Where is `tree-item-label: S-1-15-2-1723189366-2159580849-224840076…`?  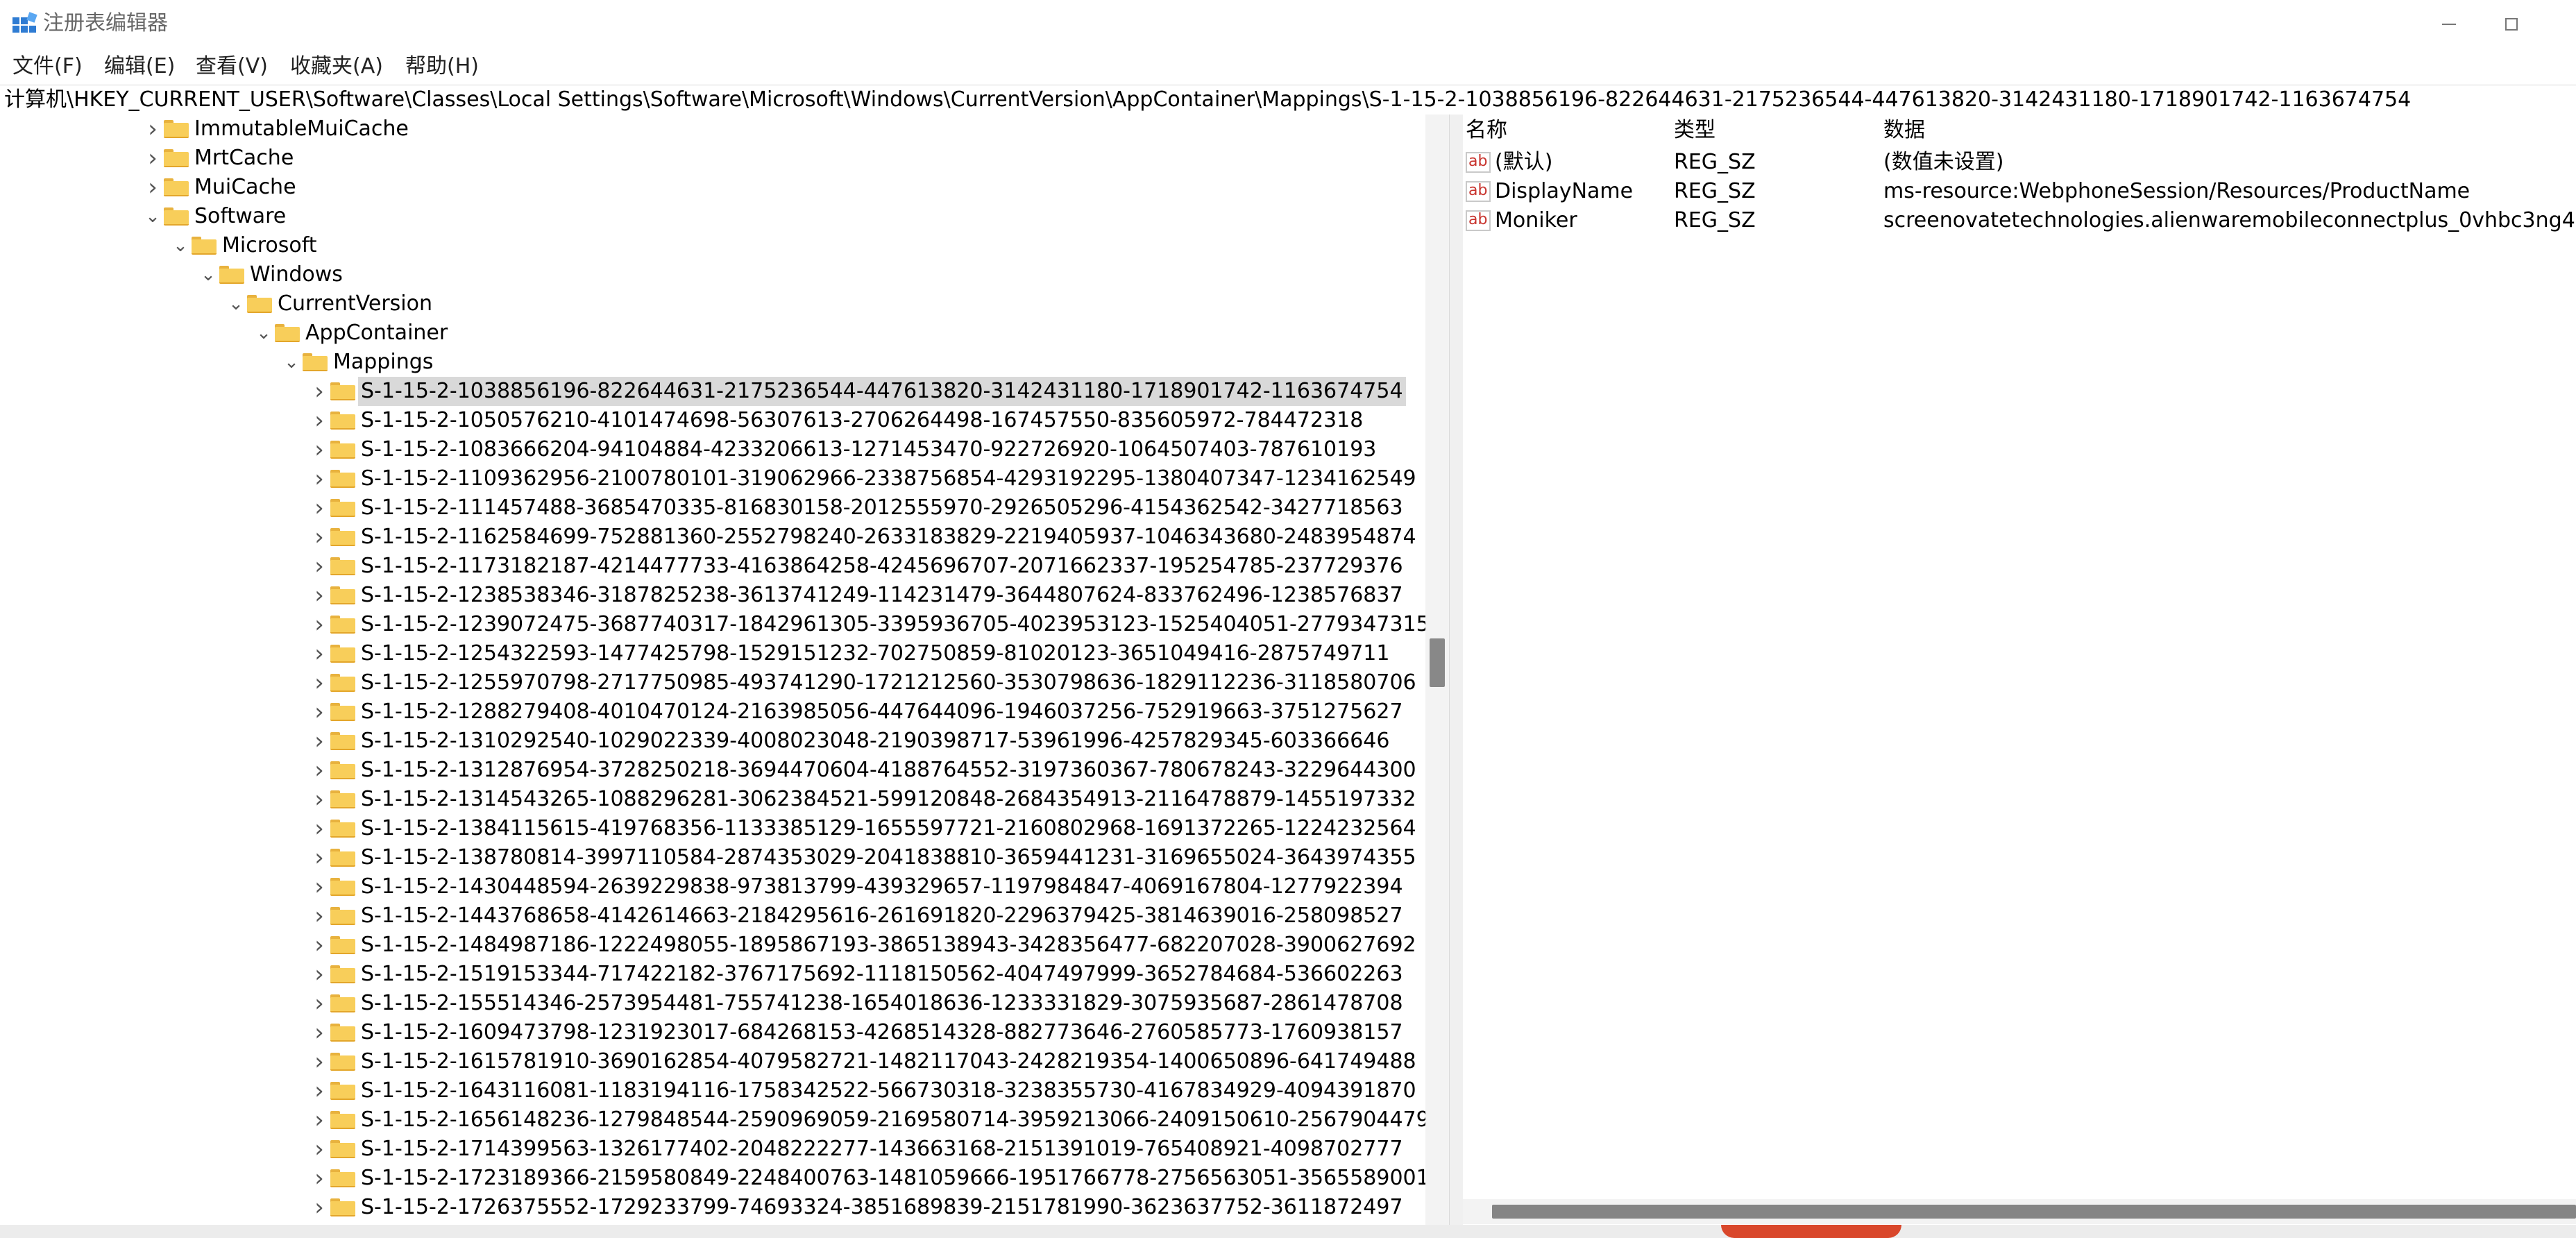 tree-item-label: S-1-15-2-1723189366-2159580849-224840076… is located at coordinates (895, 1178).